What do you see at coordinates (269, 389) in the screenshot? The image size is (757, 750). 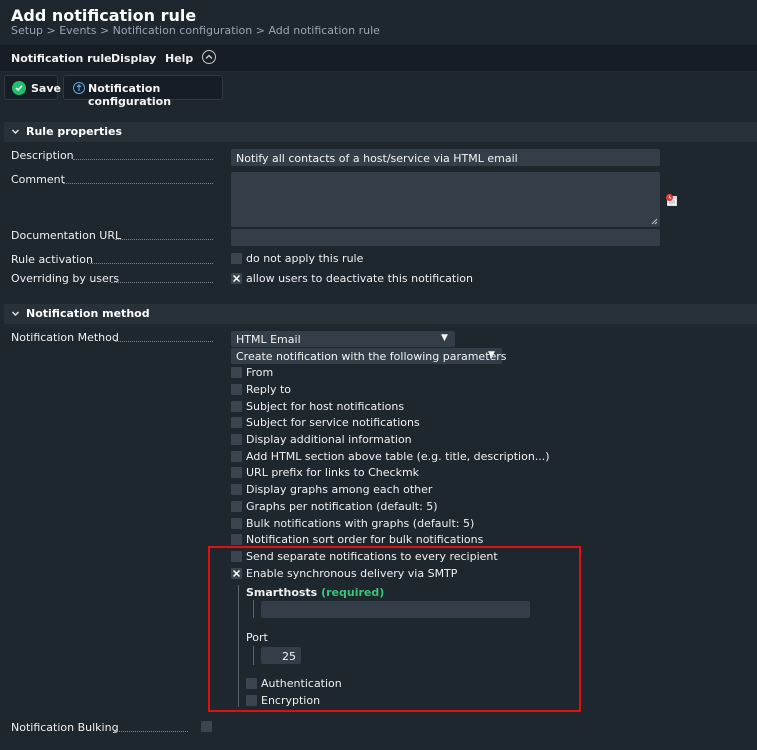 I see `option-reply-to-label: Reply to` at bounding box center [269, 389].